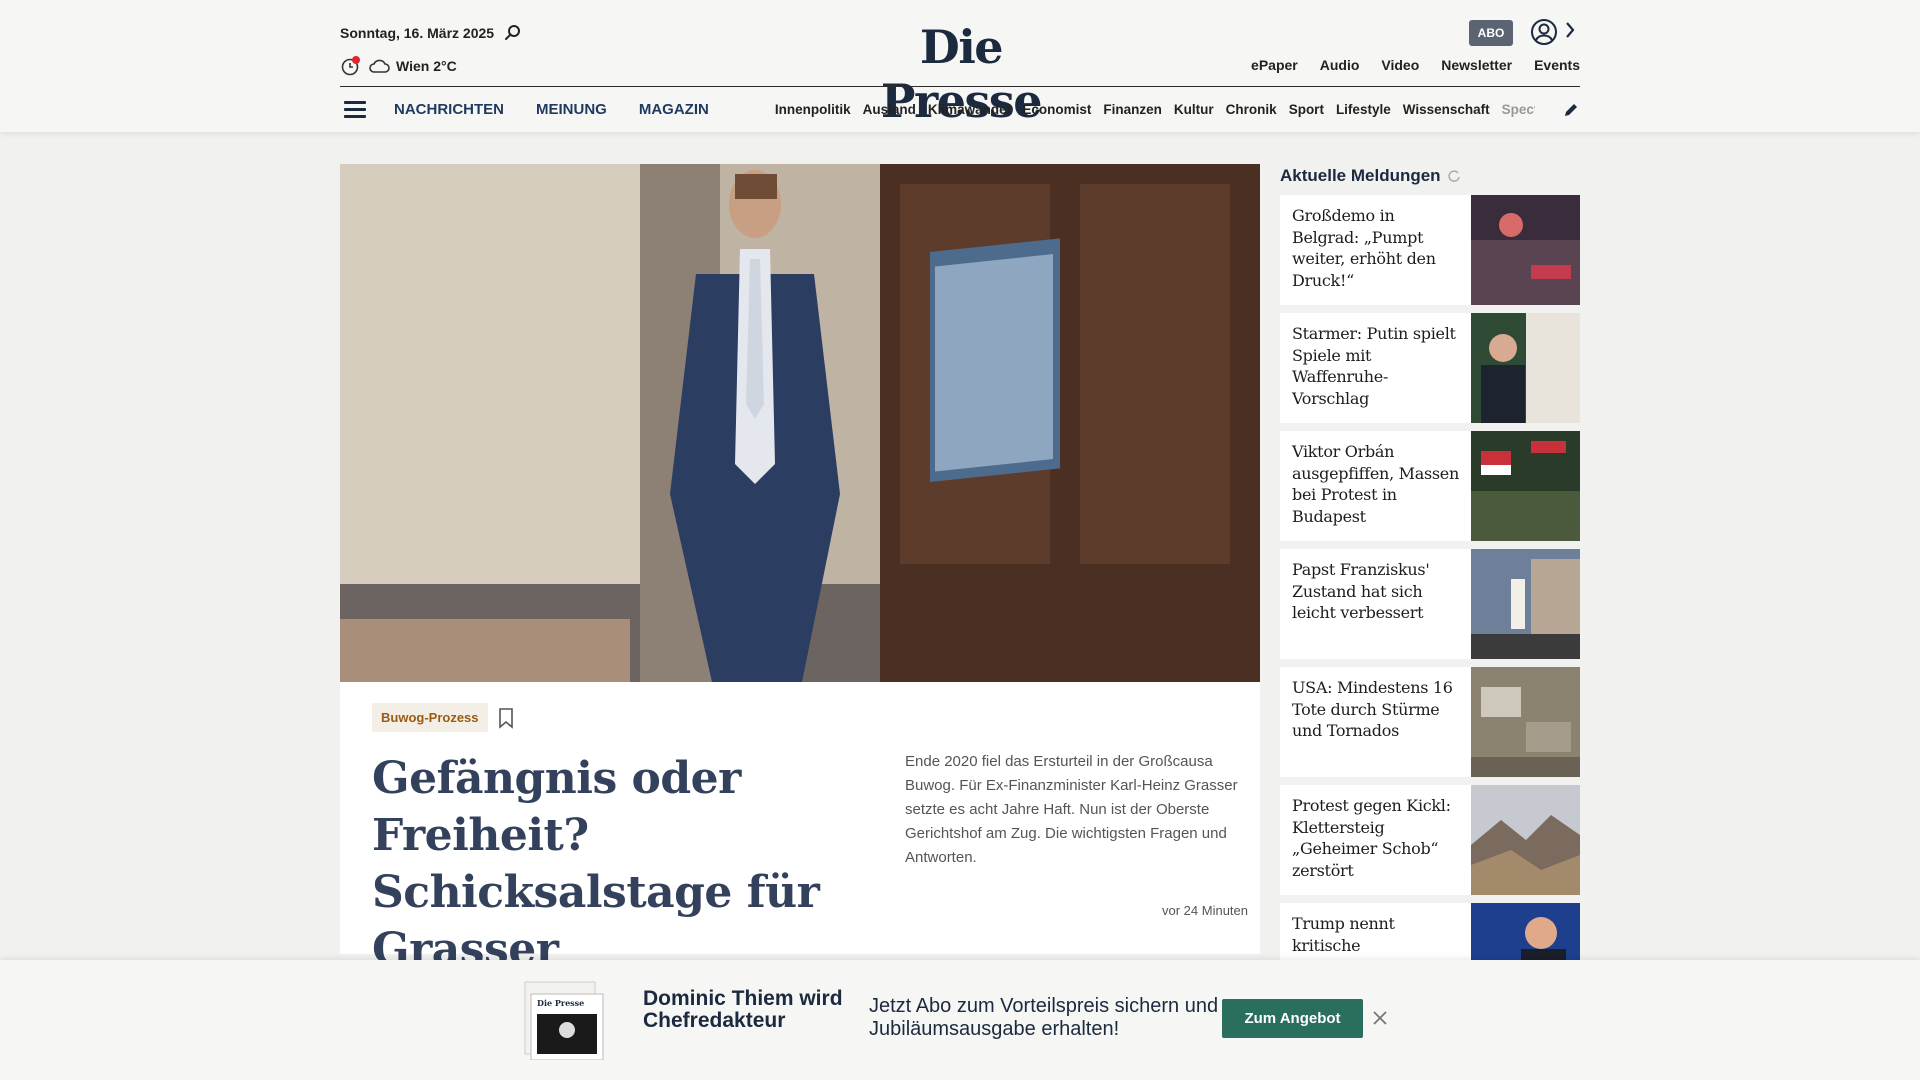 This screenshot has height=1080, width=1920. Describe the element at coordinates (1343, 934) in the screenshot. I see `news-headline: Trump nennt kritische` at that location.